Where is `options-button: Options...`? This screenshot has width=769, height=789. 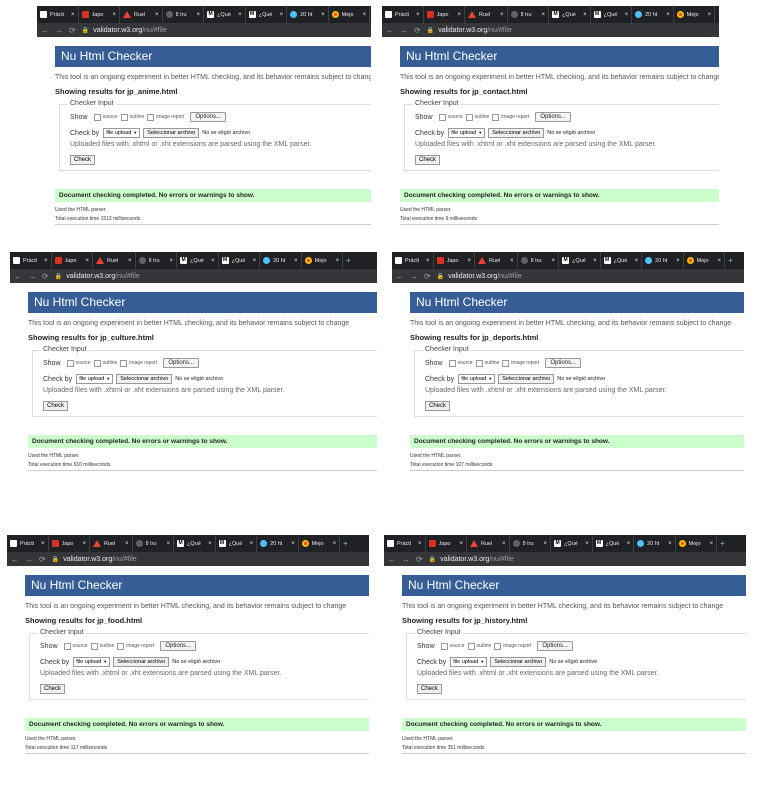 options-button: Options... is located at coordinates (181, 363).